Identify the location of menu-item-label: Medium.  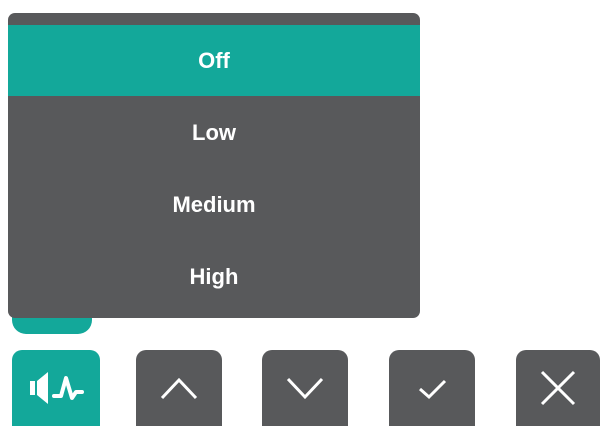
(214, 204).